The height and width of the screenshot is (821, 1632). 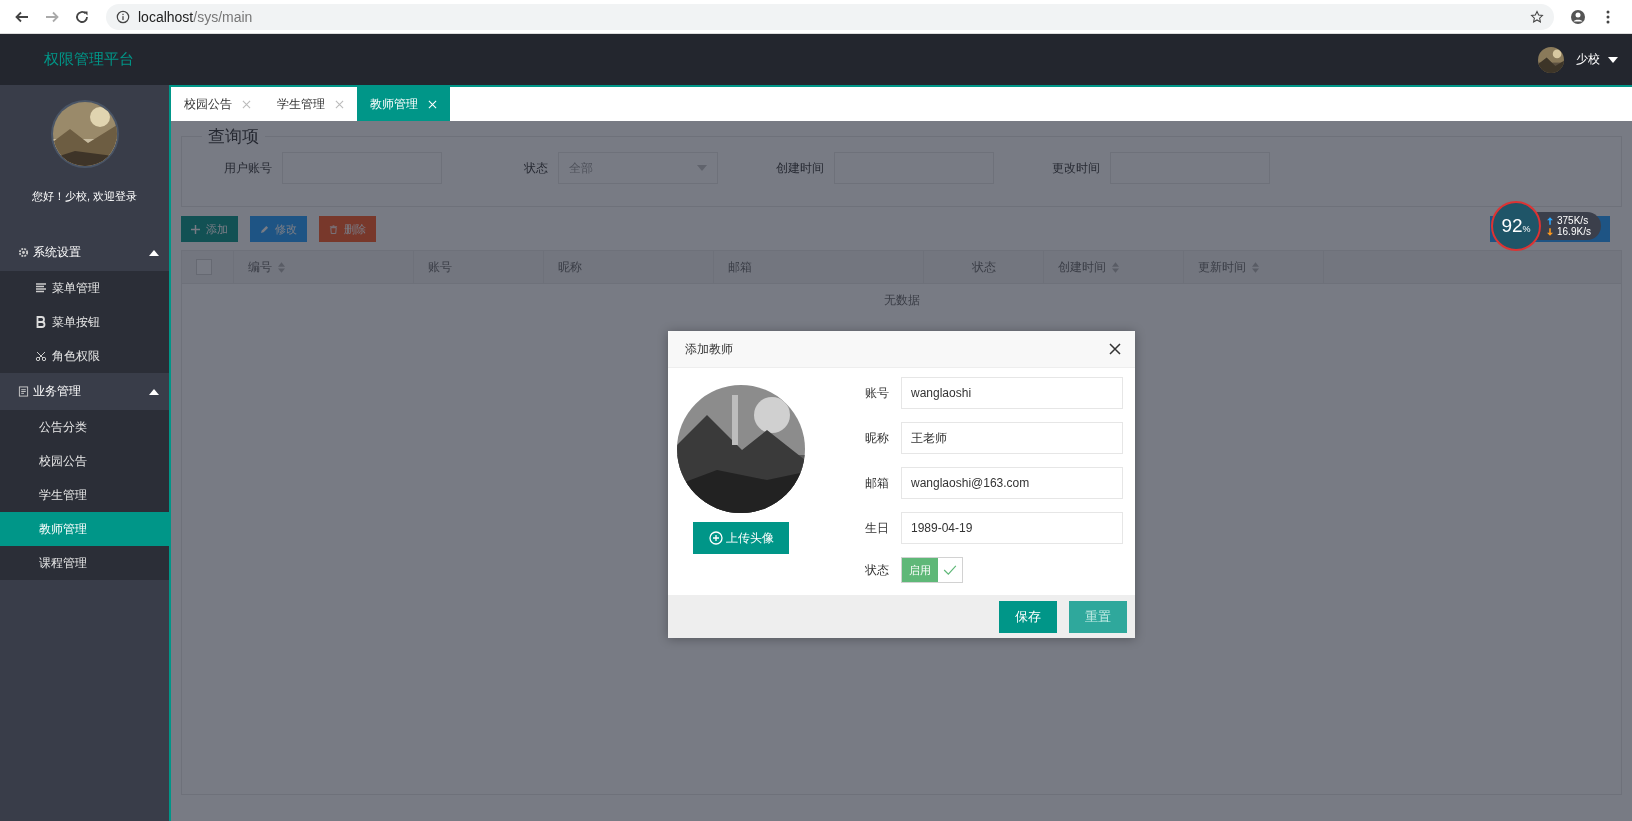 I want to click on field-label: 创建时间, so click(x=800, y=168).